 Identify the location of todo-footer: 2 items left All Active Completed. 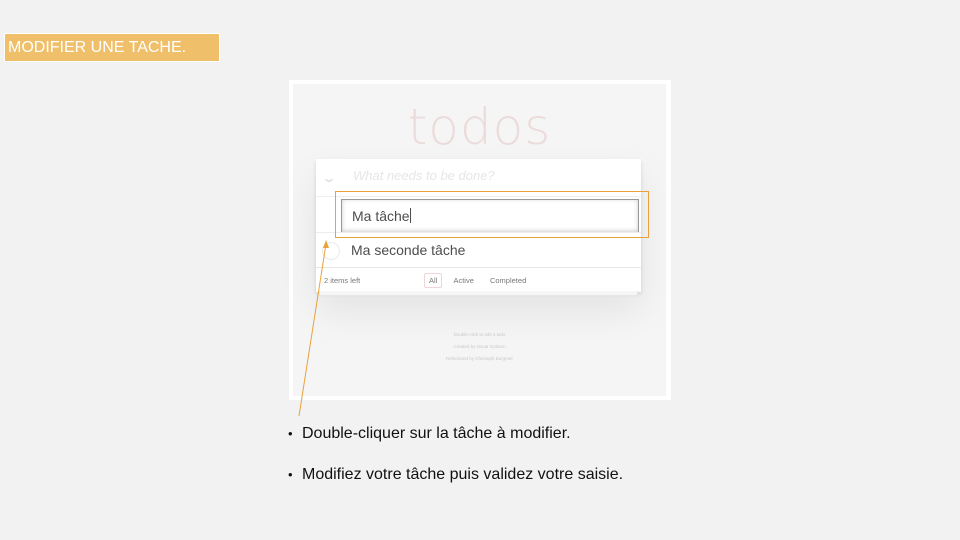
(478, 280).